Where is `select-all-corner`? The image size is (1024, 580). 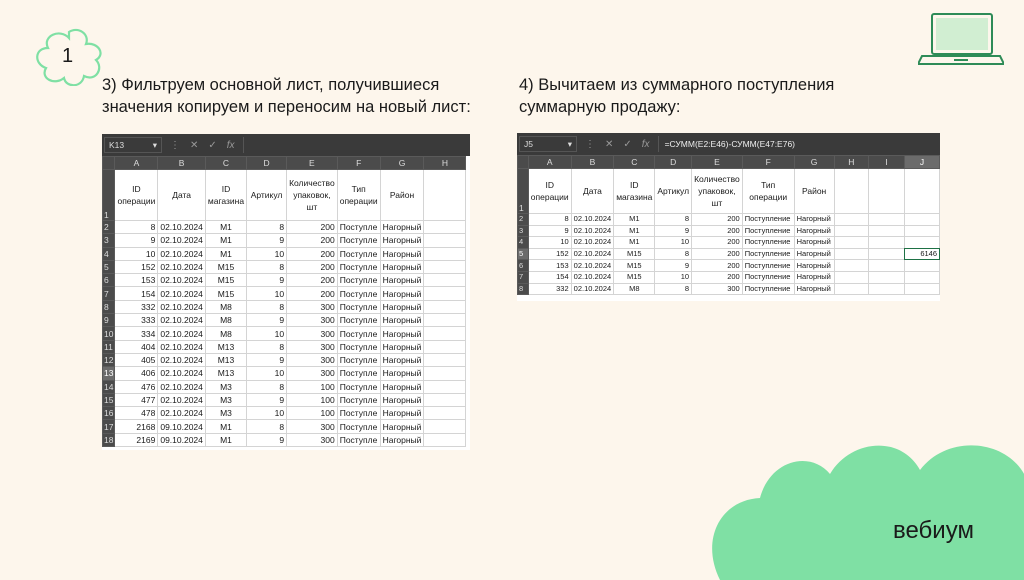 select-all-corner is located at coordinates (109, 163).